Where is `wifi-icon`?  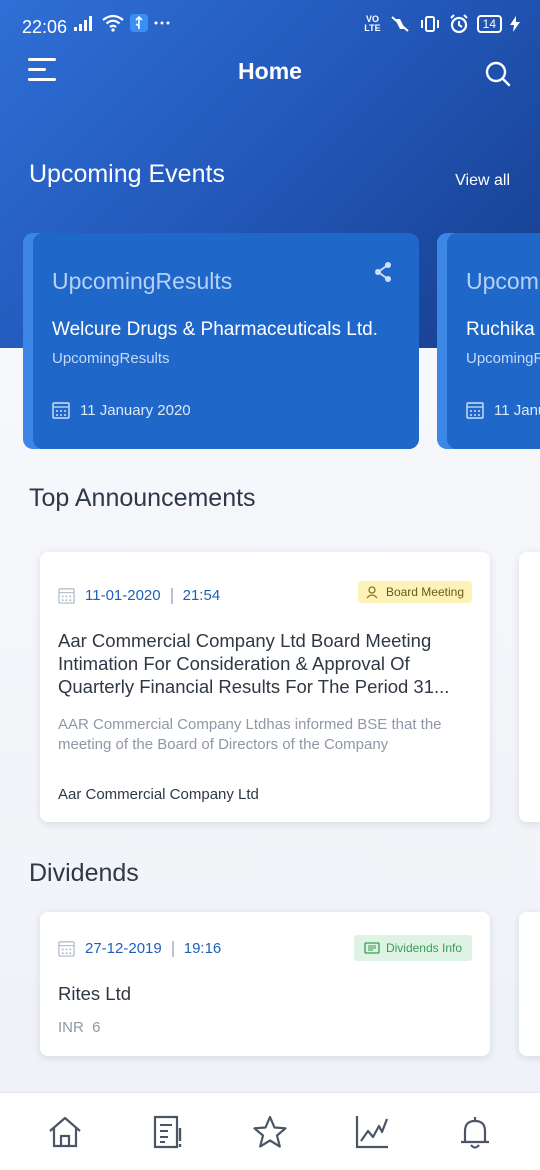 wifi-icon is located at coordinates (113, 23).